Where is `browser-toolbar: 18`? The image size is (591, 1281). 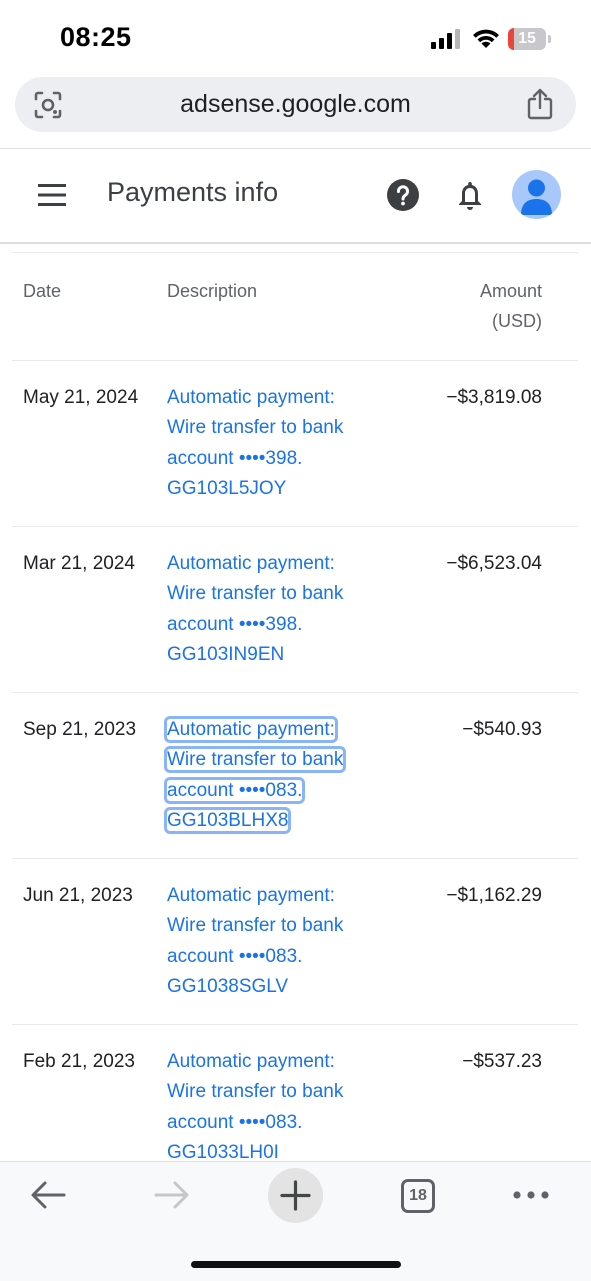
browser-toolbar: 18 is located at coordinates (295, 1221).